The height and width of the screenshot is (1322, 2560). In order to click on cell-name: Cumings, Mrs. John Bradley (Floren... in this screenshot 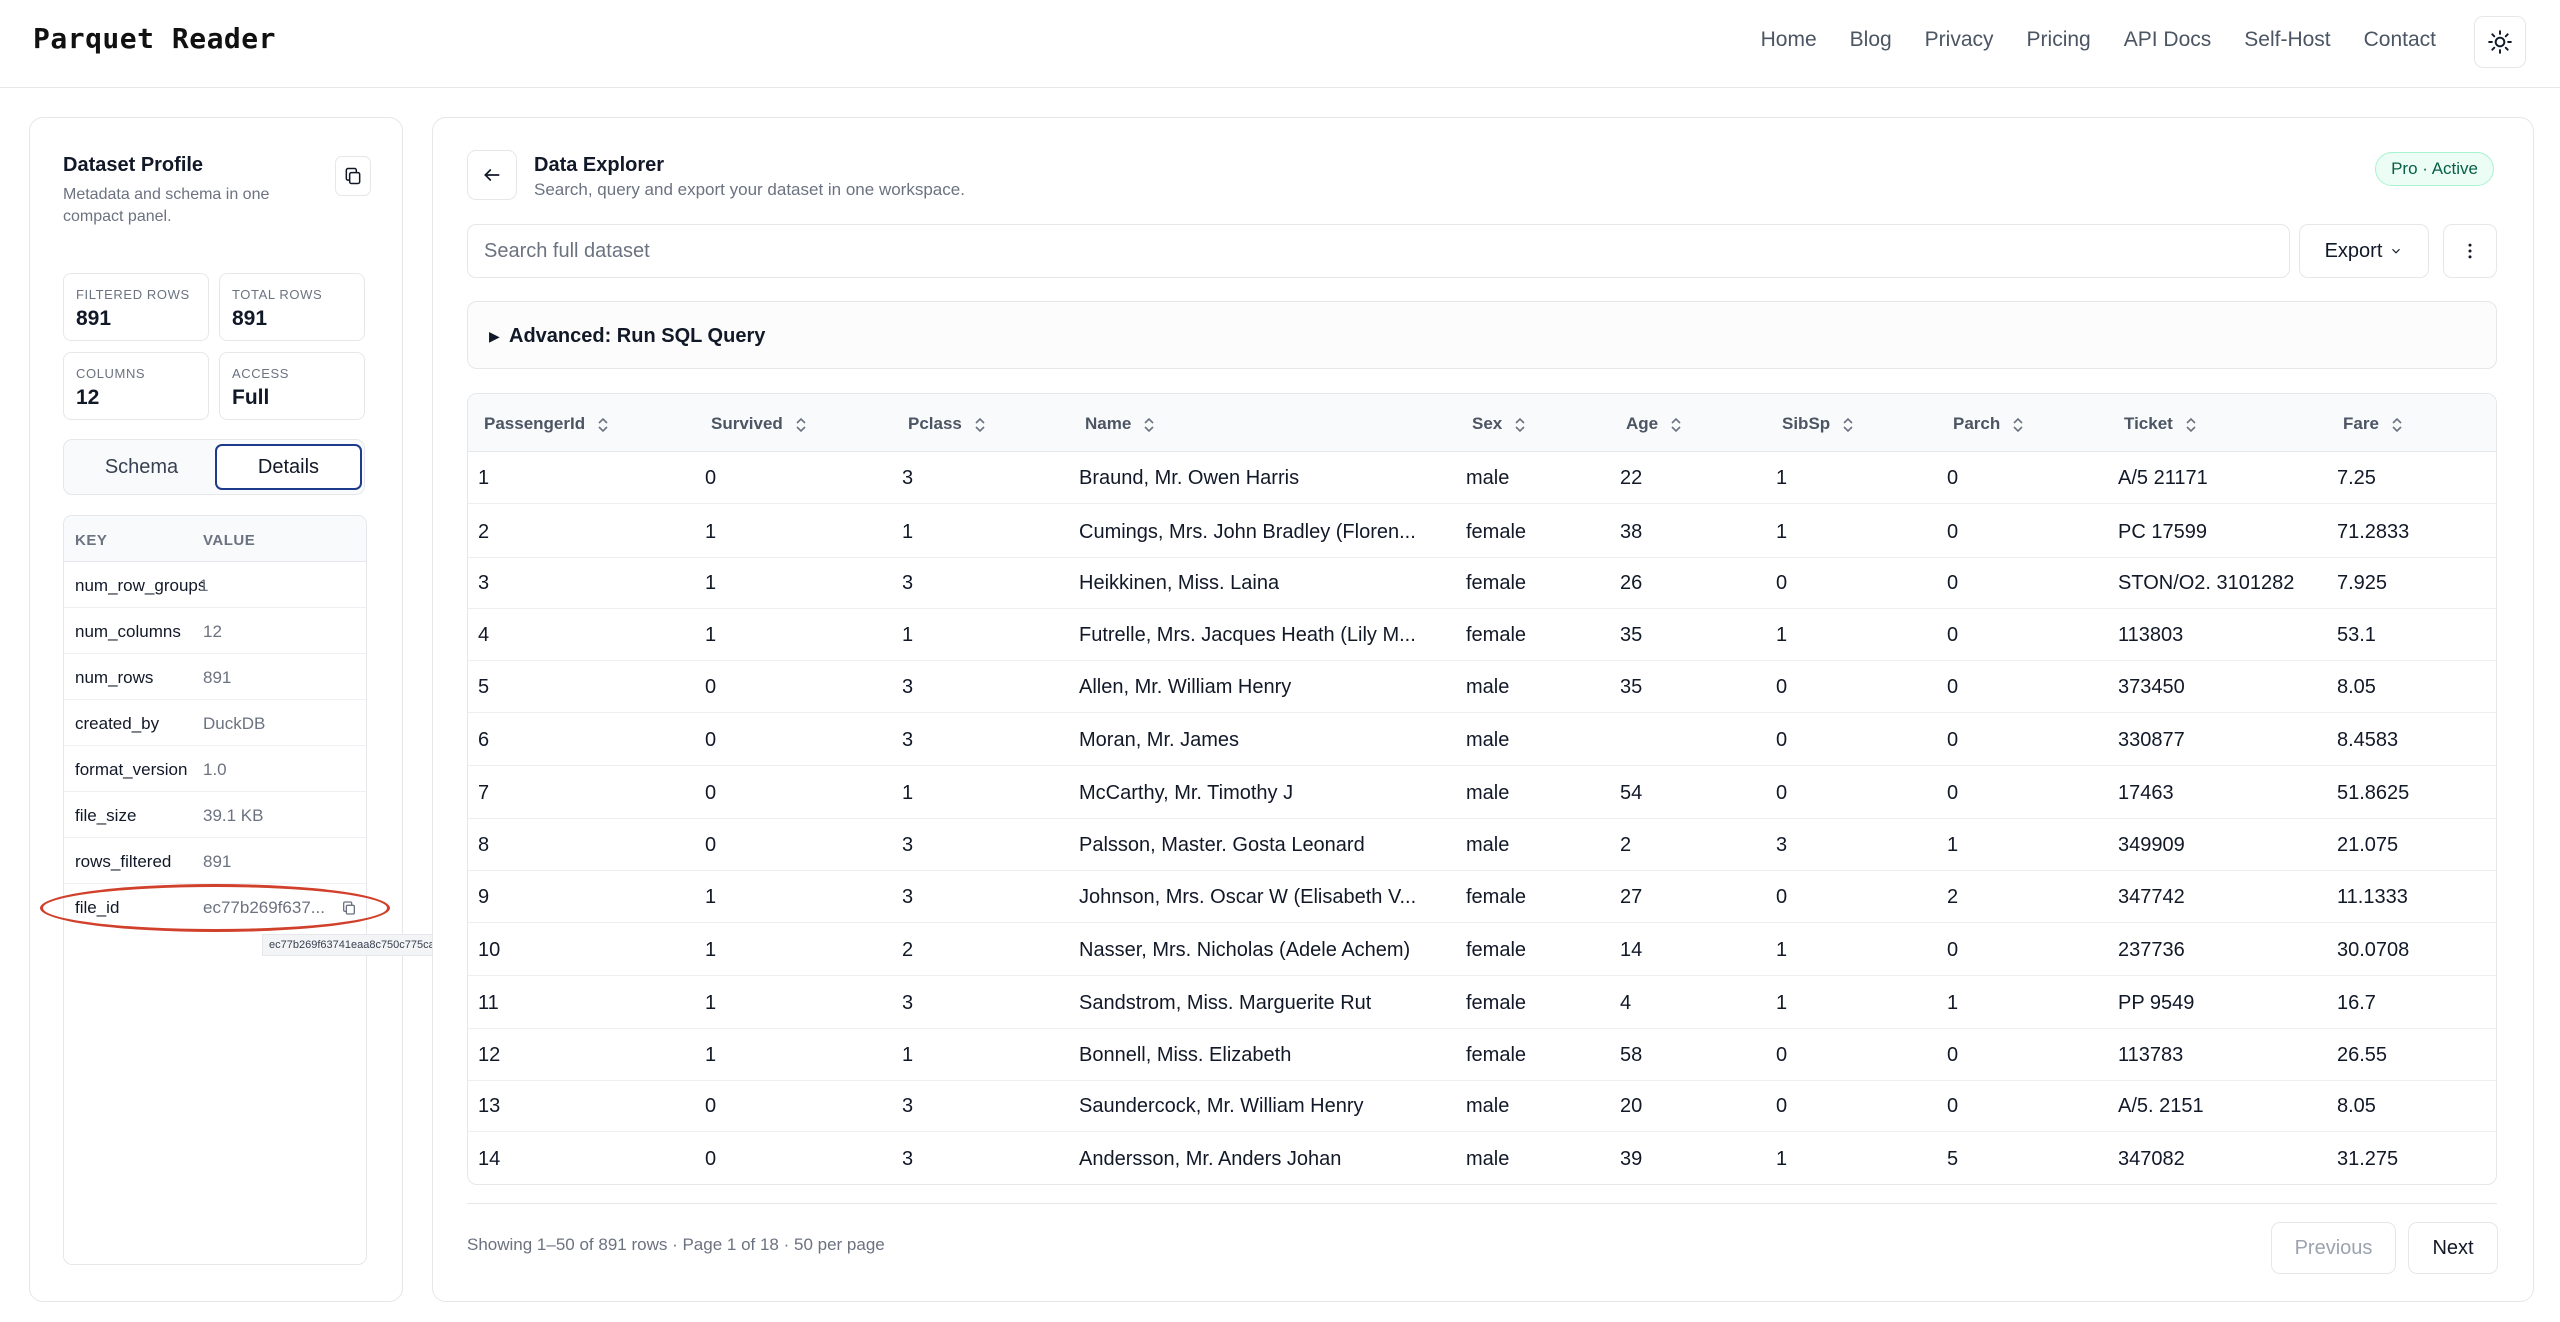, I will do `click(1247, 532)`.